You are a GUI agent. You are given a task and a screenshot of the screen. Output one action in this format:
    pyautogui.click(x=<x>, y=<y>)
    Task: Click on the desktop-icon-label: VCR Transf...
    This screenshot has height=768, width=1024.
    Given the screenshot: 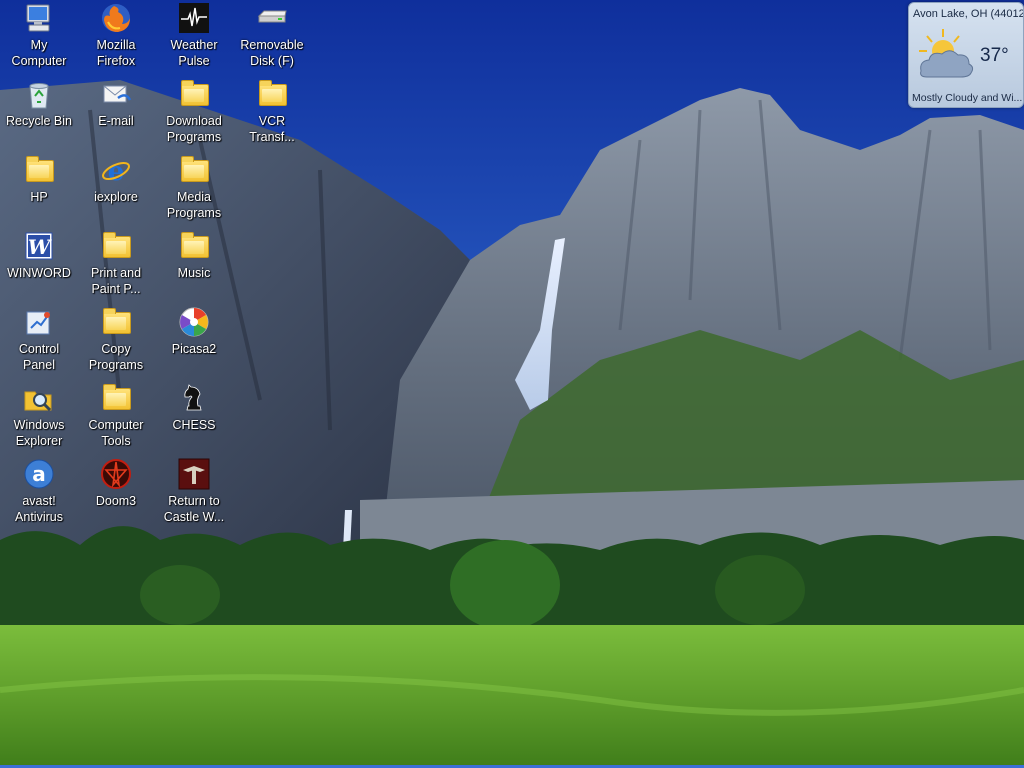 What is the action you would take?
    pyautogui.click(x=272, y=129)
    